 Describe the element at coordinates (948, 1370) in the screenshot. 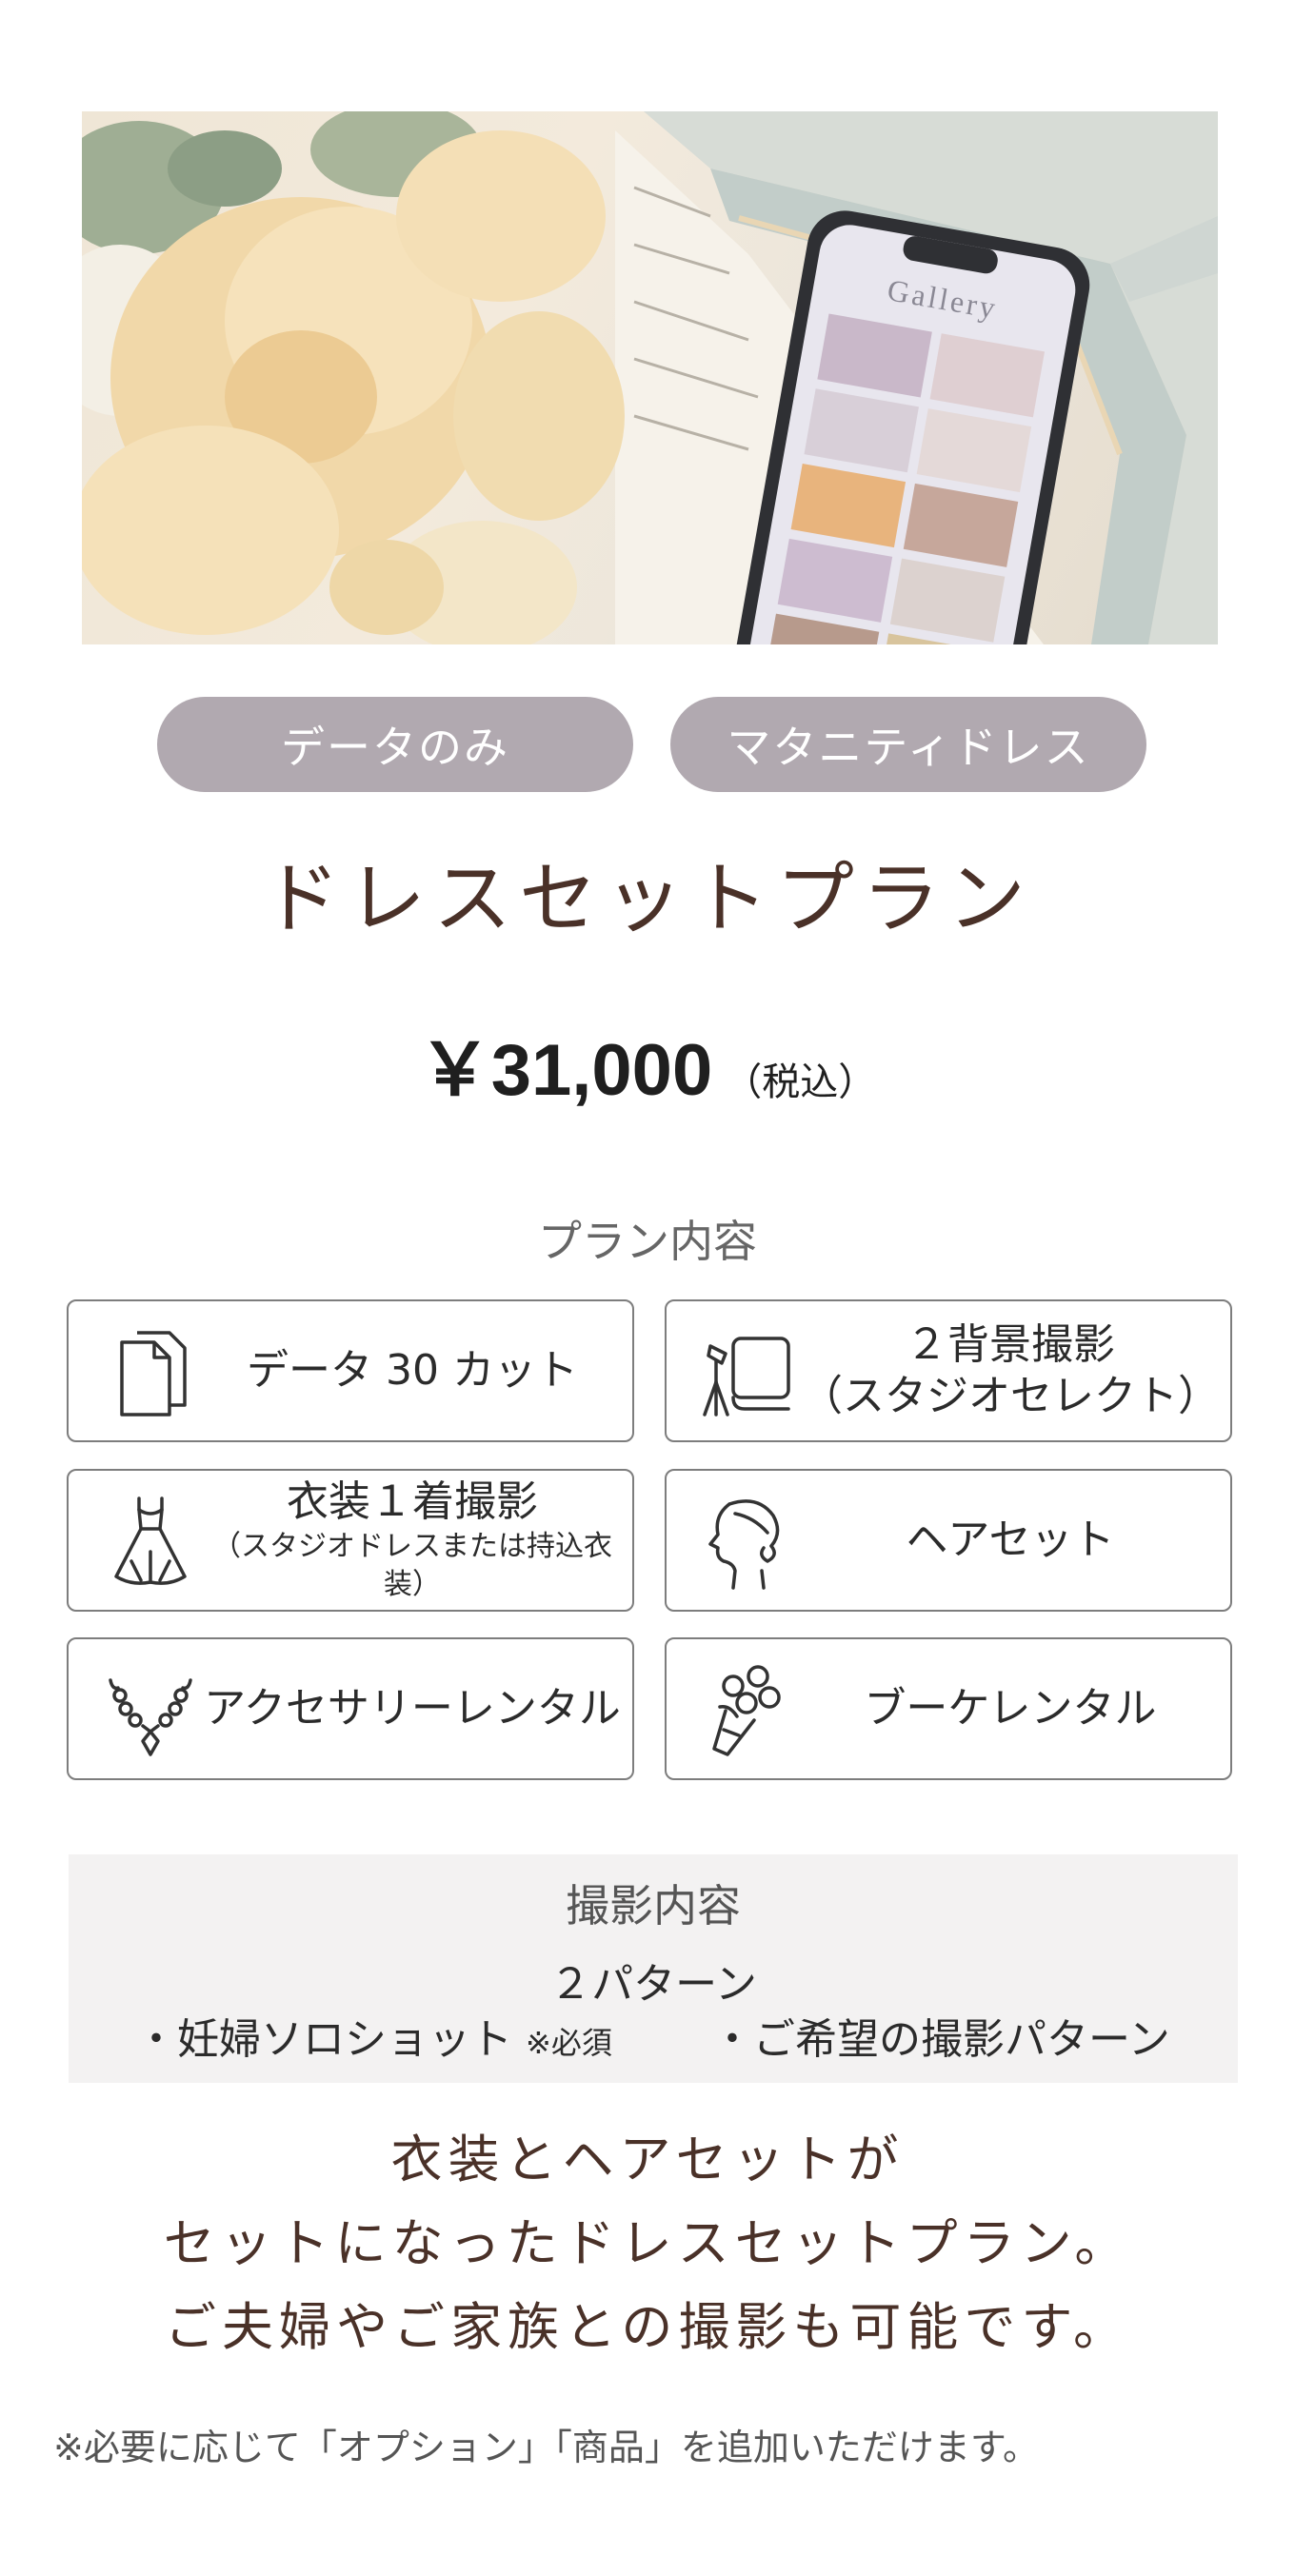

I see `plan-item-backgrounds: ２背景撮影 （スタジオセレクト）` at that location.